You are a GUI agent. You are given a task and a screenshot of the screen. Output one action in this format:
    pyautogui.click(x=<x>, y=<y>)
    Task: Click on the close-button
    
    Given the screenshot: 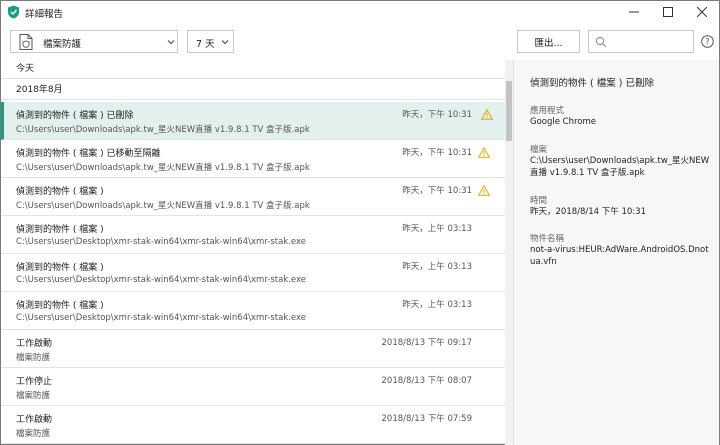 What is the action you would take?
    pyautogui.click(x=702, y=12)
    